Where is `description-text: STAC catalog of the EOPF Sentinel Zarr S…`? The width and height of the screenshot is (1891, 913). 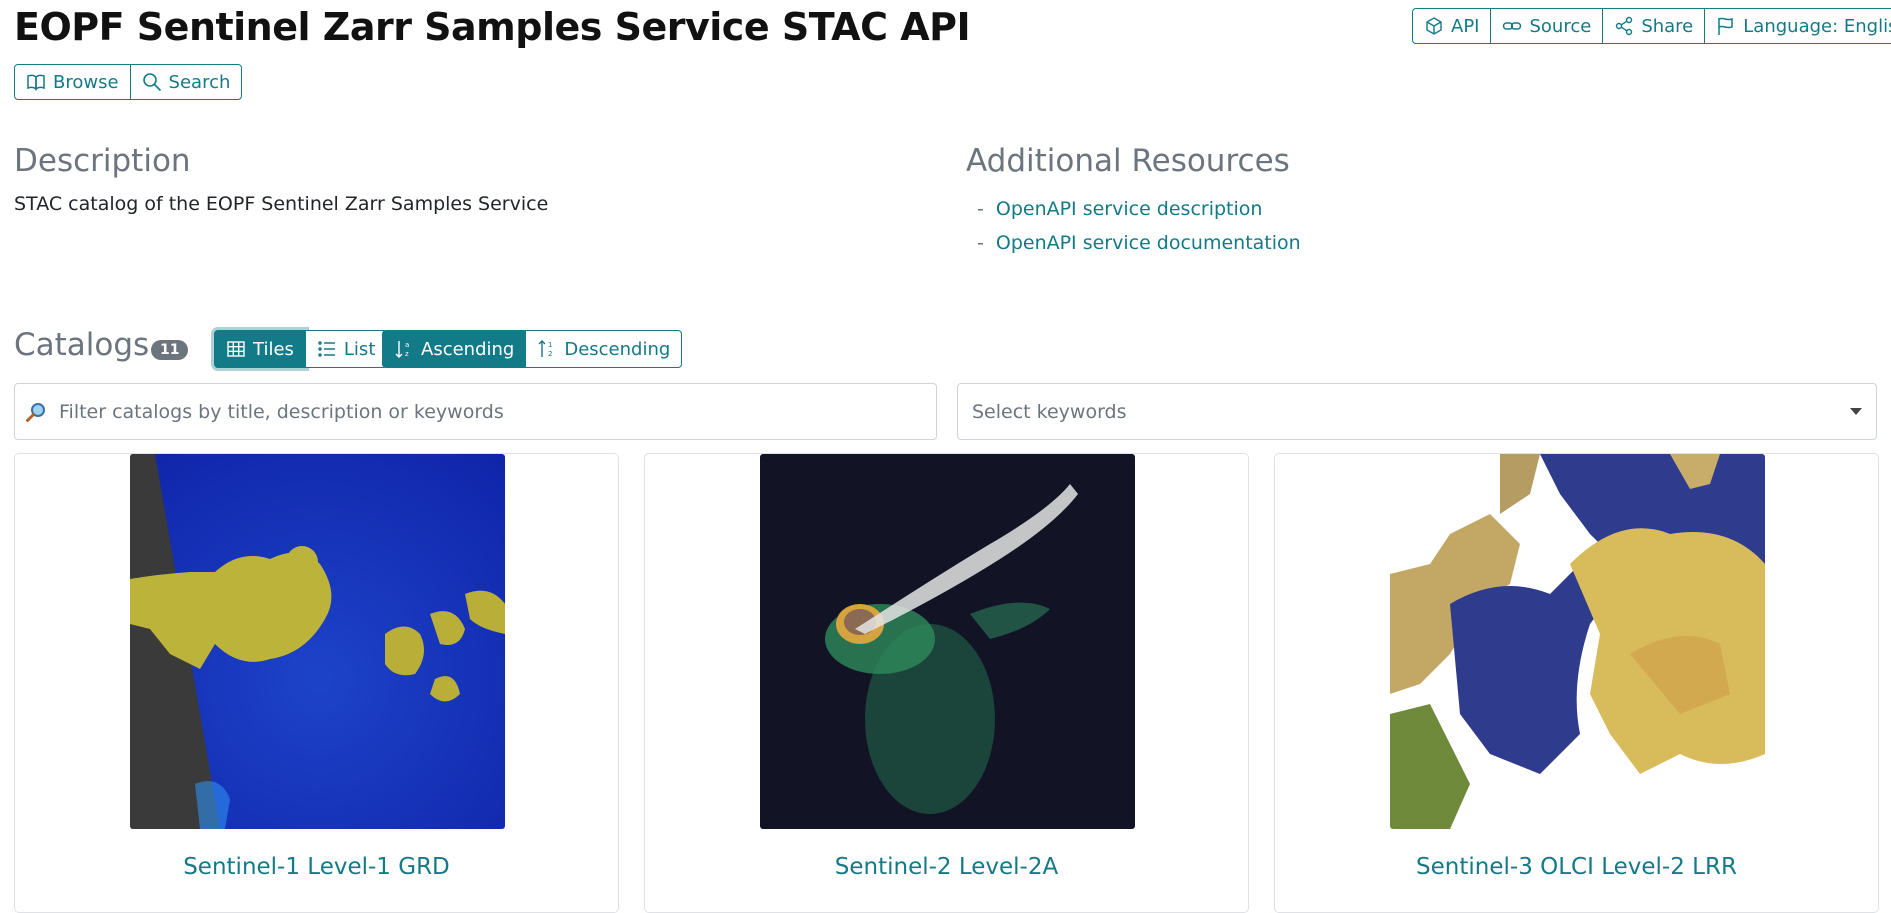 description-text: STAC catalog of the EOPF Sentinel Zarr S… is located at coordinates (281, 204).